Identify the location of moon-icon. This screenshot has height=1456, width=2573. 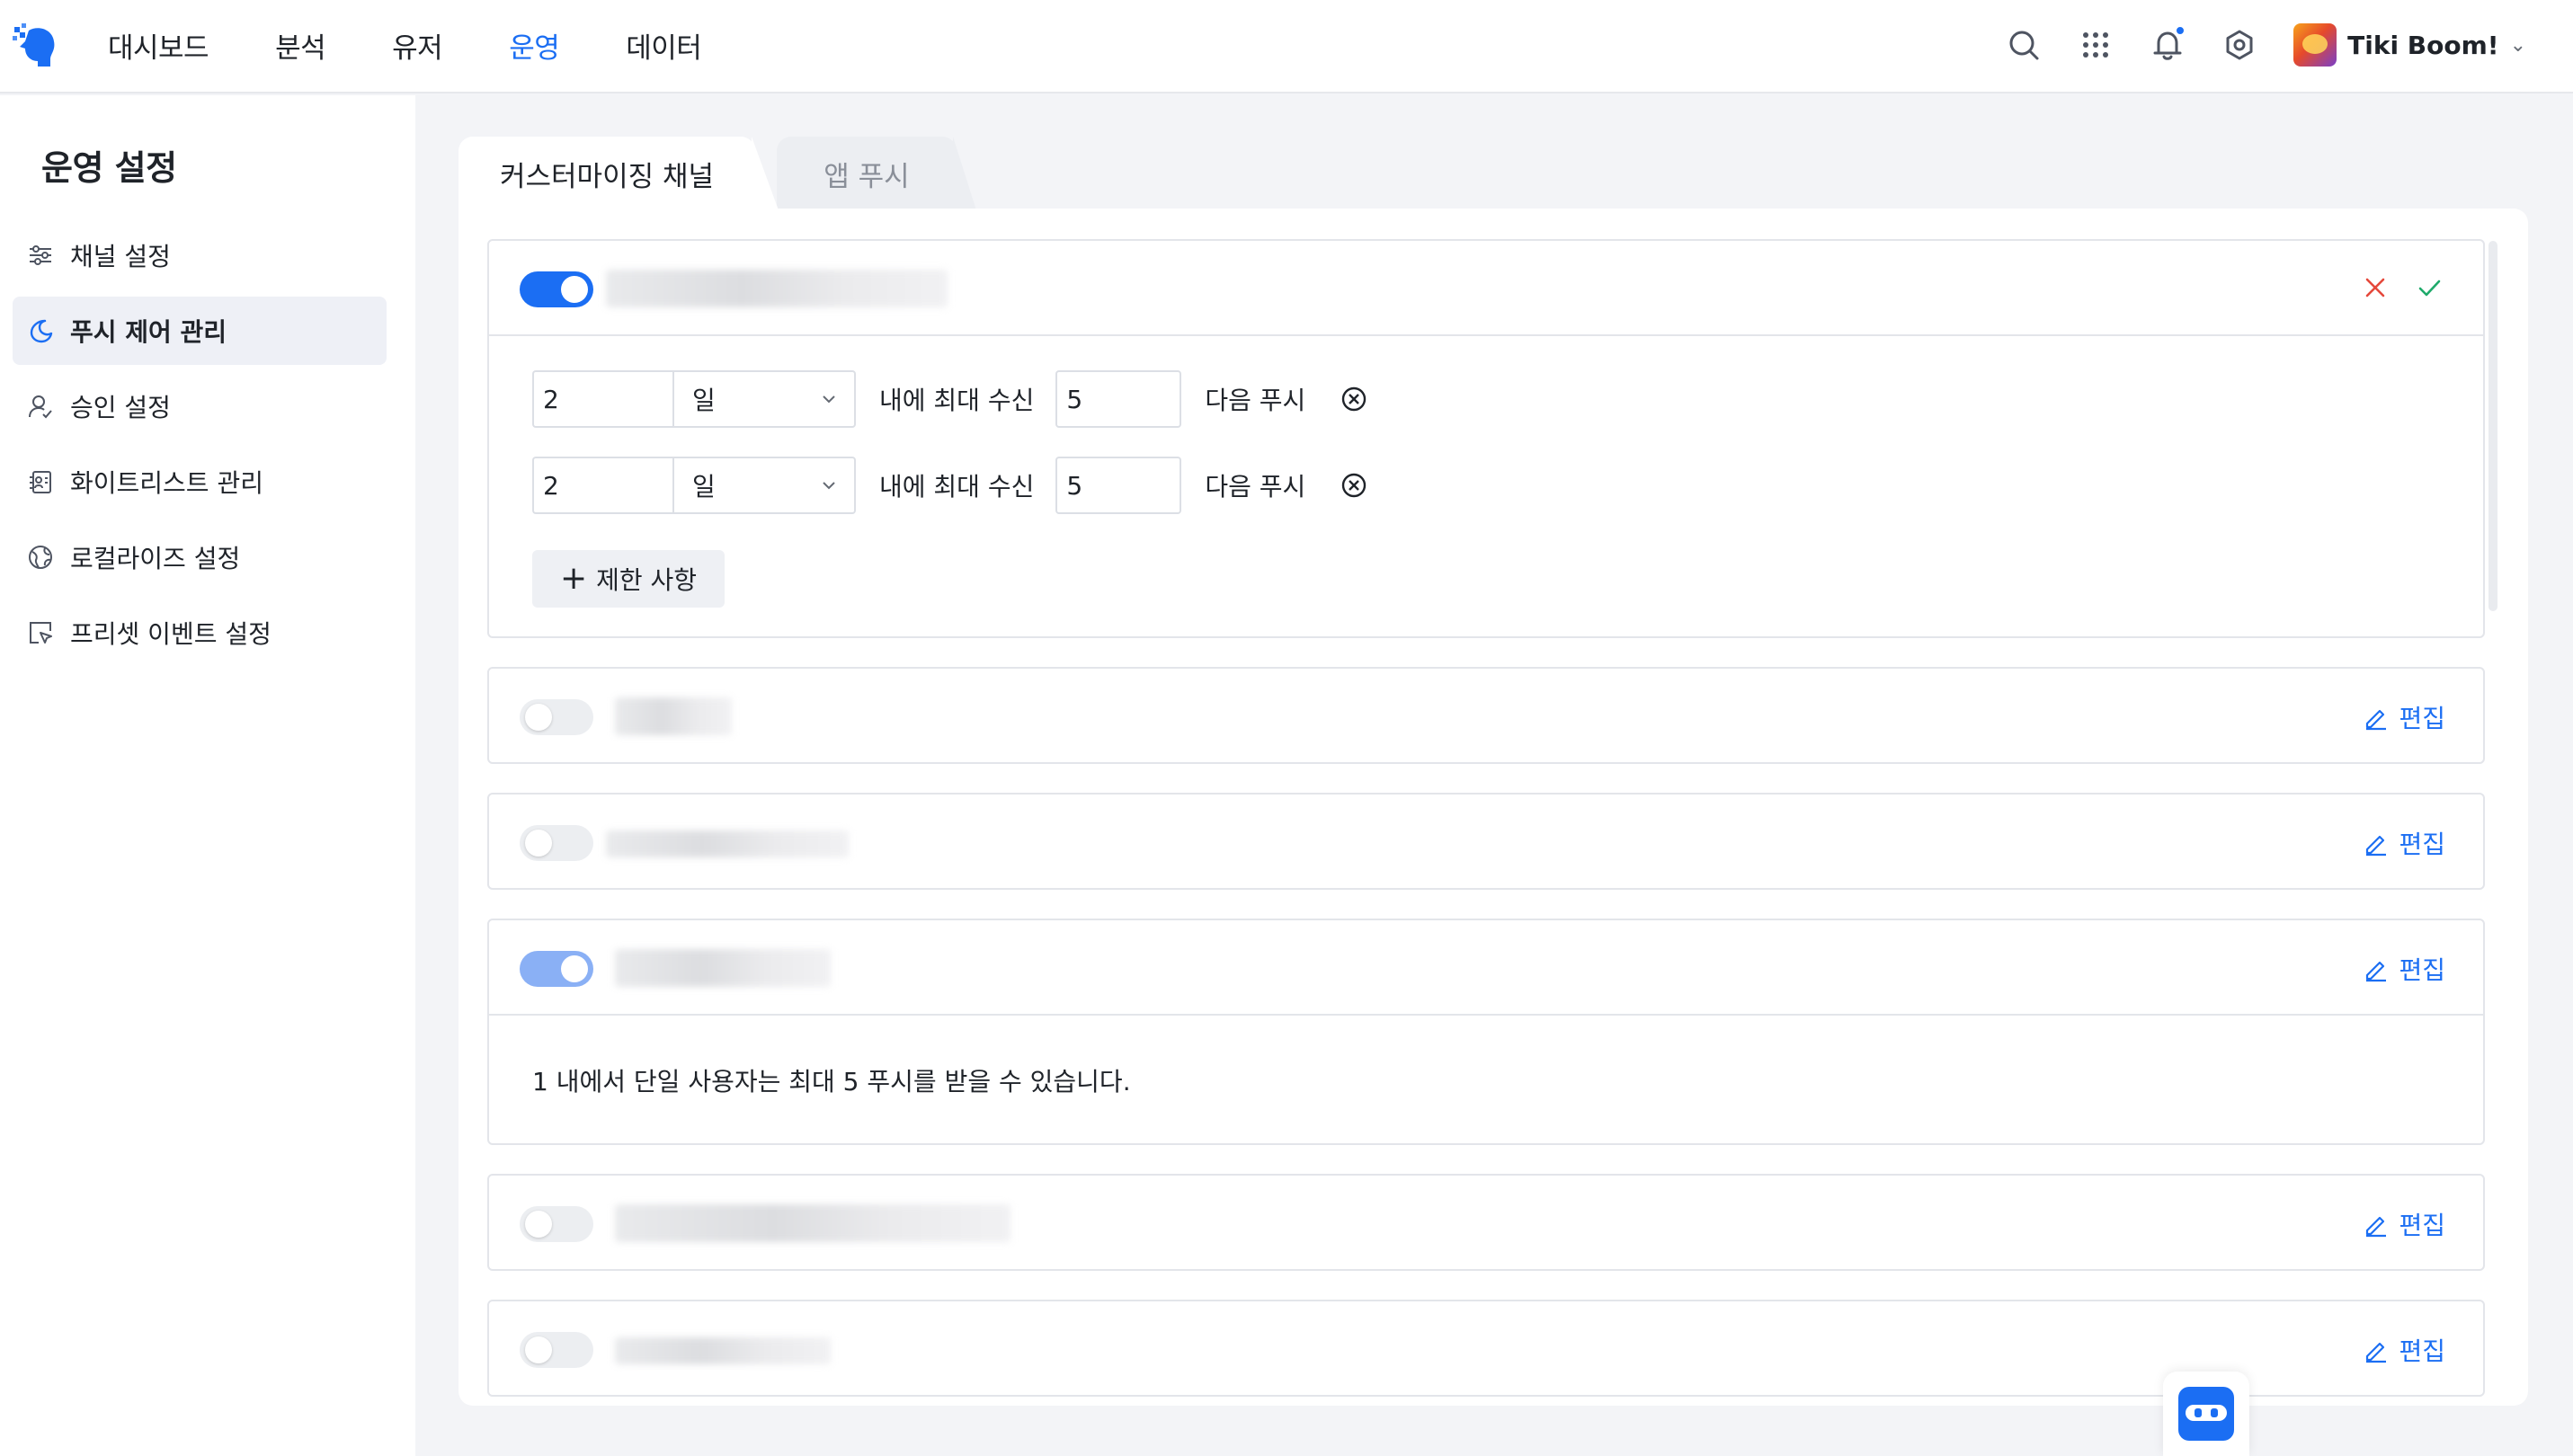
(40, 330).